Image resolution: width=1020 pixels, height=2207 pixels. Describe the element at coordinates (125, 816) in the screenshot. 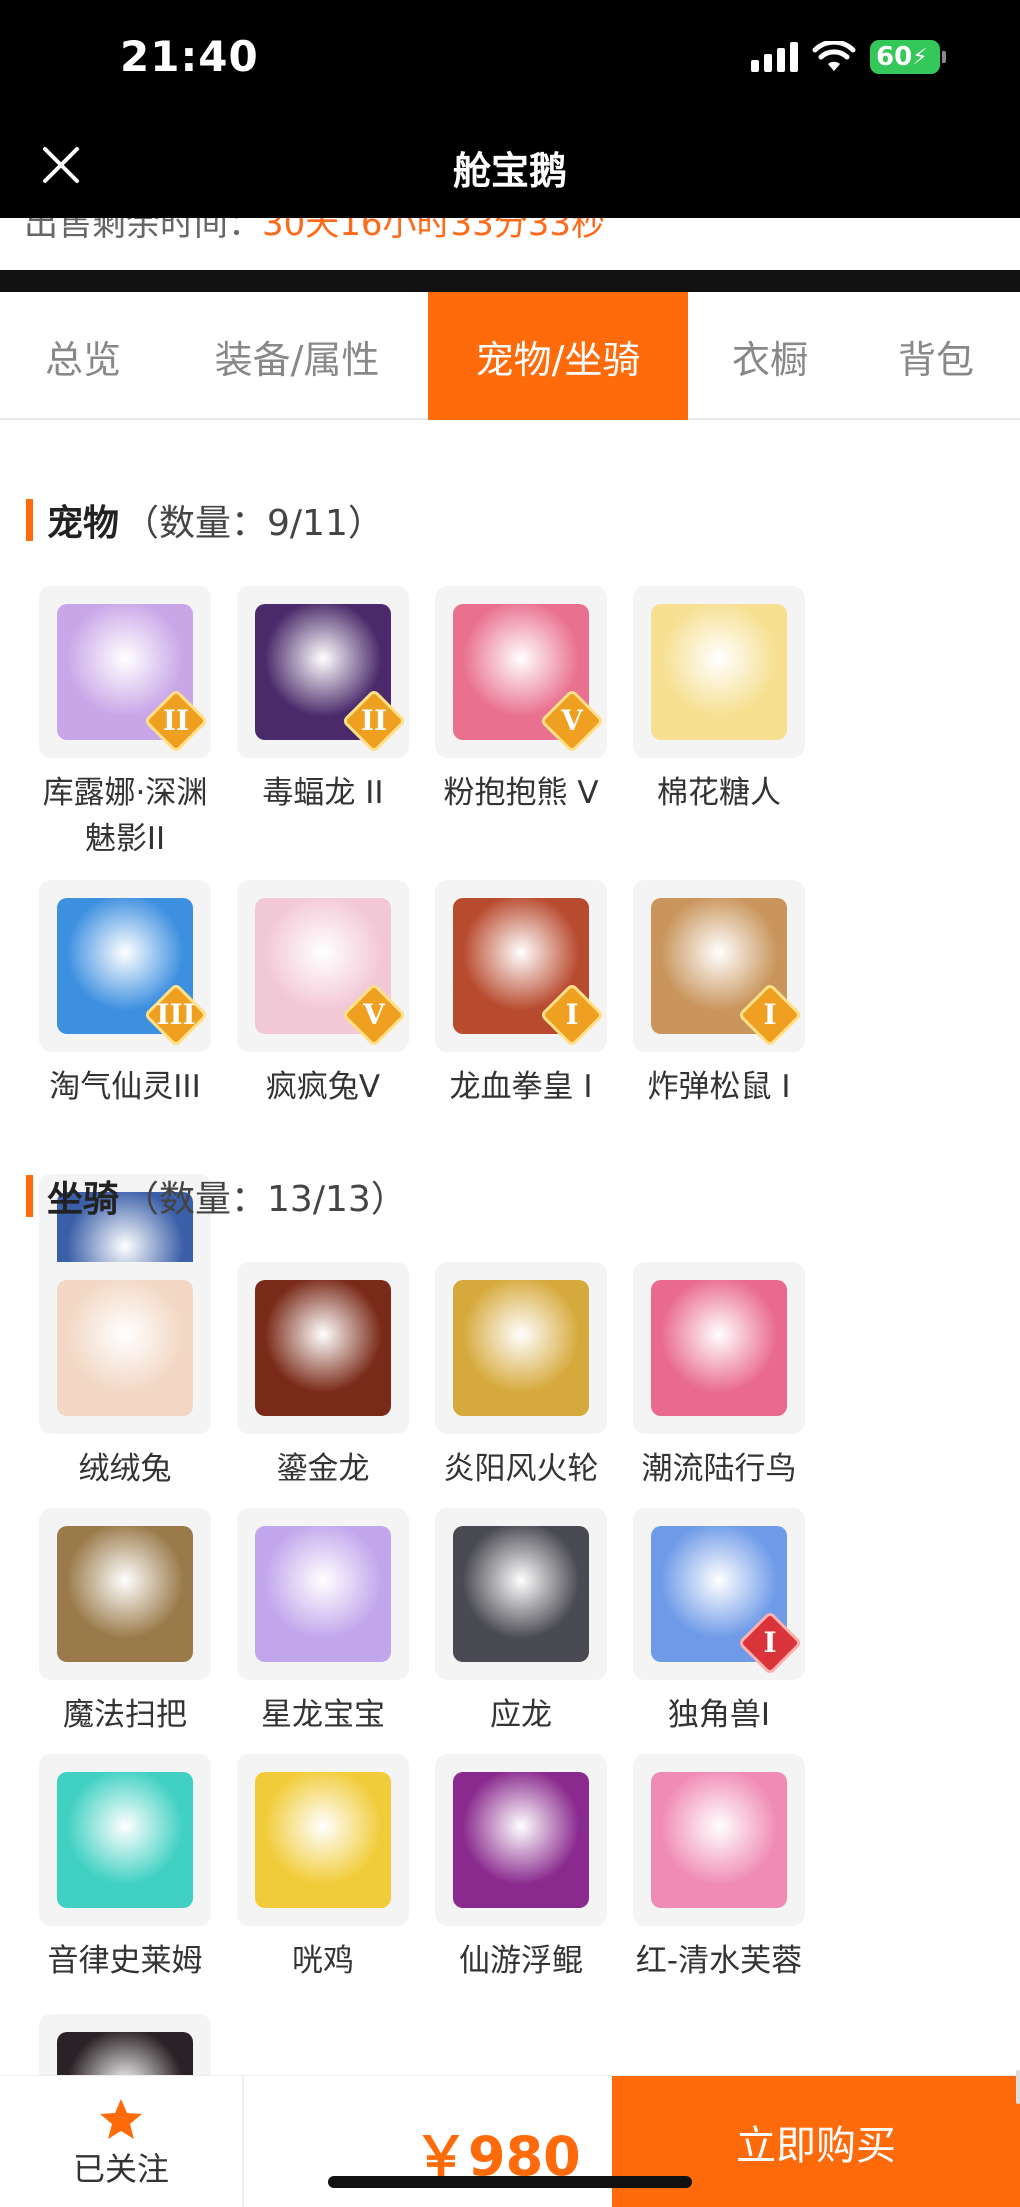

I see `pet-name: 库露娜·深渊魅影II` at that location.